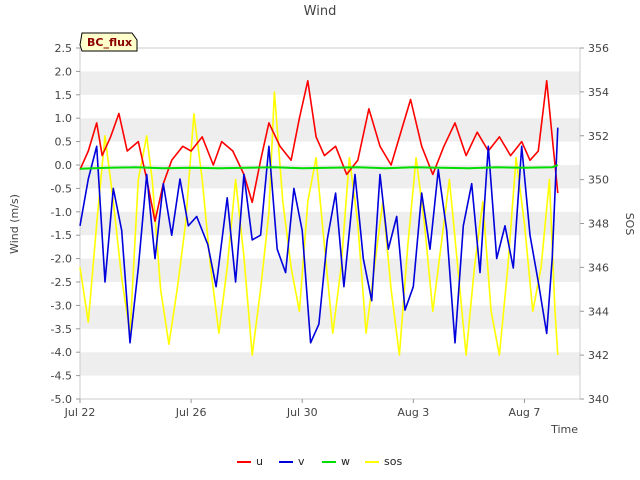 The height and width of the screenshot is (480, 640). I want to click on y2-tick-label: 340, so click(598, 399).